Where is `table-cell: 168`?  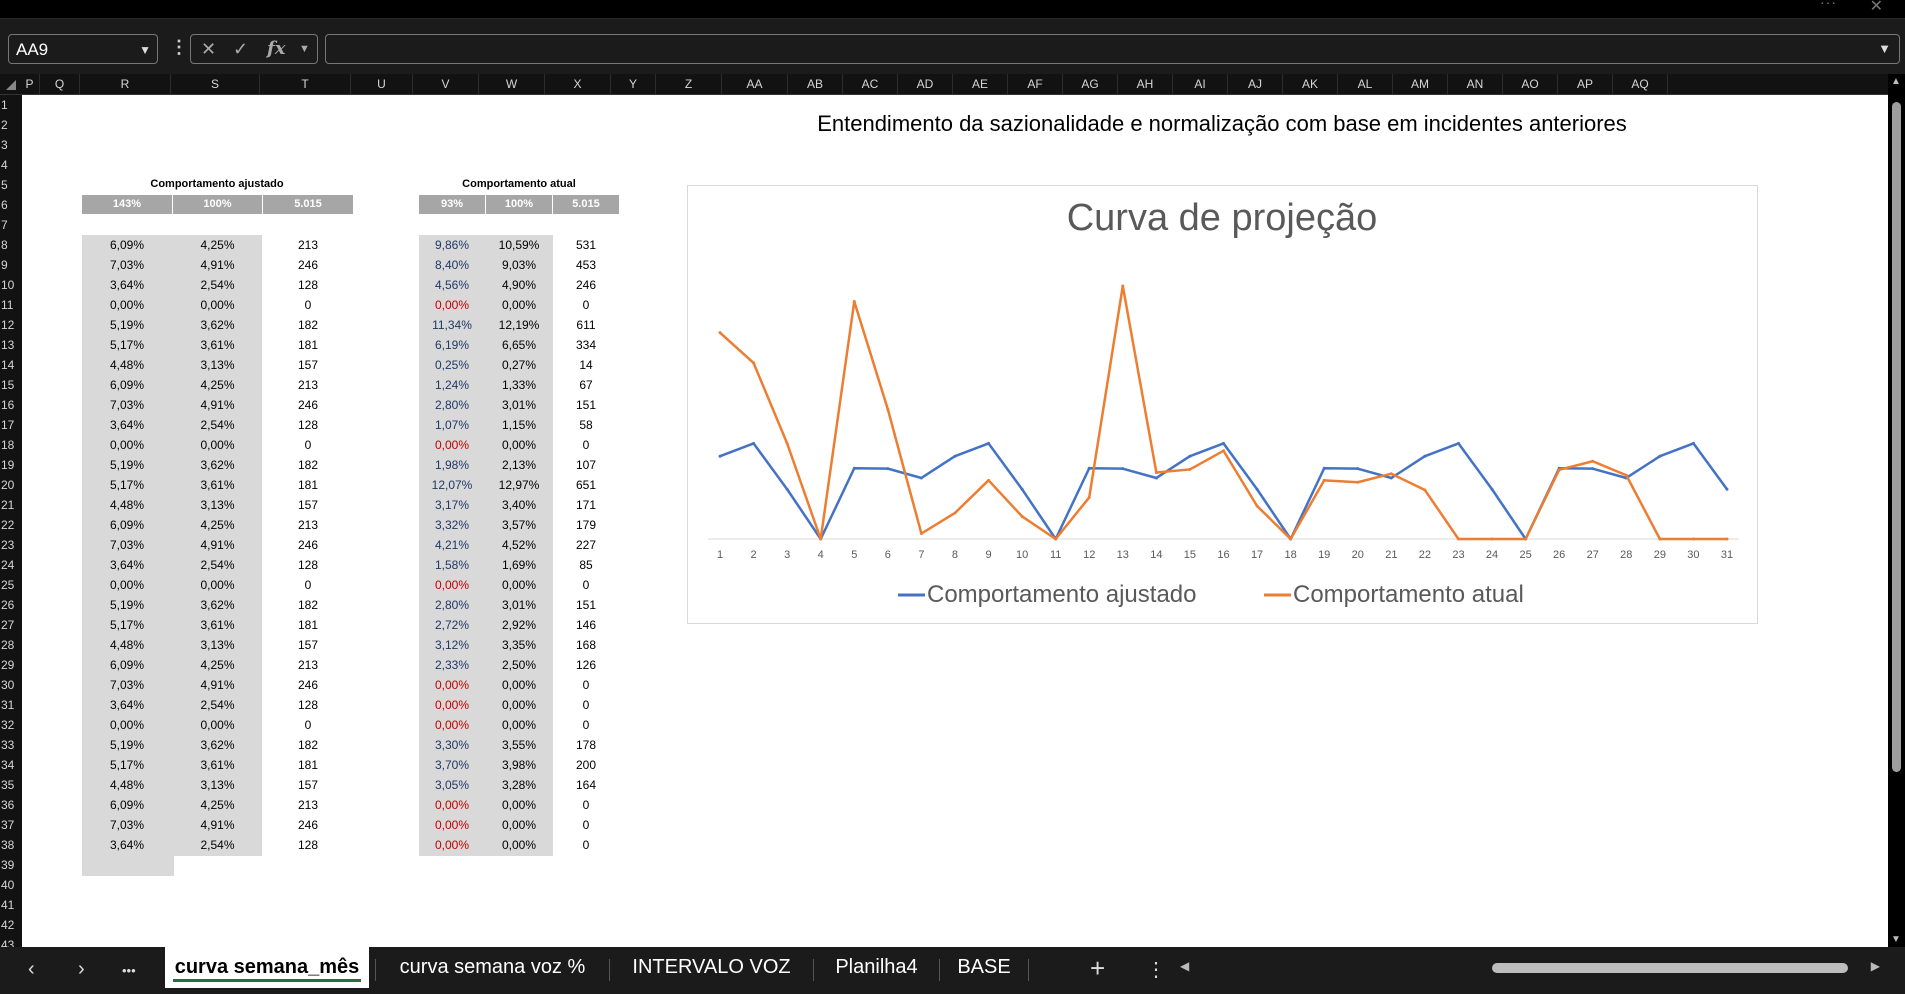 table-cell: 168 is located at coordinates (586, 645).